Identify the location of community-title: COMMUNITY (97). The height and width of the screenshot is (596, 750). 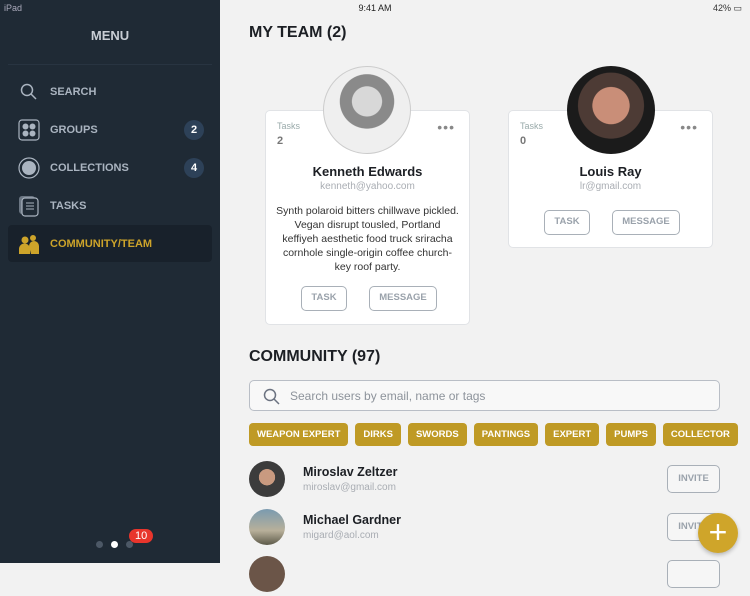
(315, 356).